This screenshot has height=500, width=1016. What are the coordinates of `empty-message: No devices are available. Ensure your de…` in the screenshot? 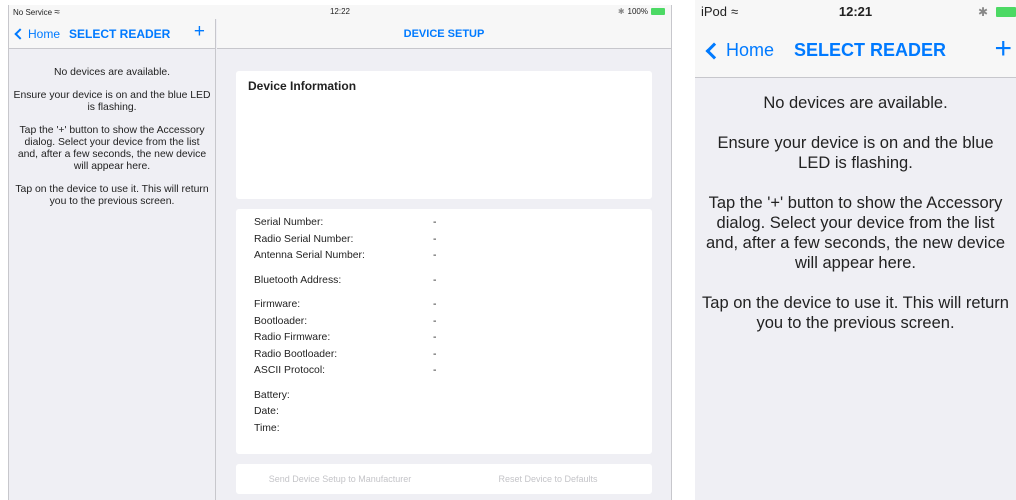 It's located at (112, 128).